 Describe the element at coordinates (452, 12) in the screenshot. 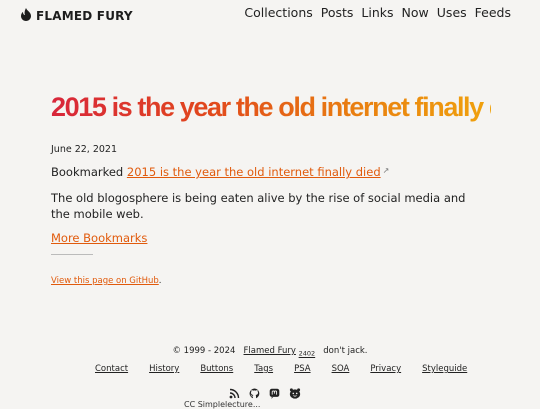

I see `nav-uses: Uses` at that location.